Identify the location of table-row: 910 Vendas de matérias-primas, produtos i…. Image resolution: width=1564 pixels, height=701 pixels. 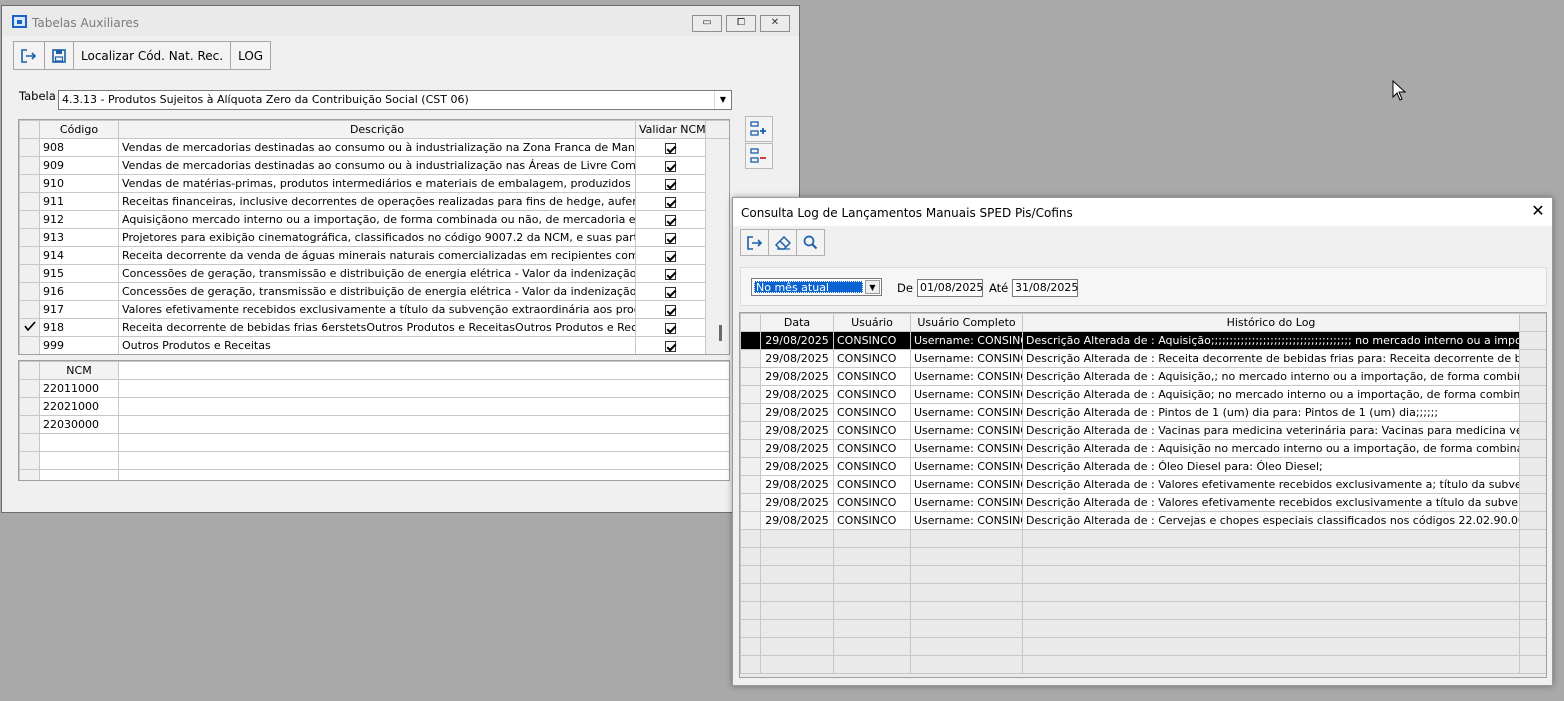
(374, 183).